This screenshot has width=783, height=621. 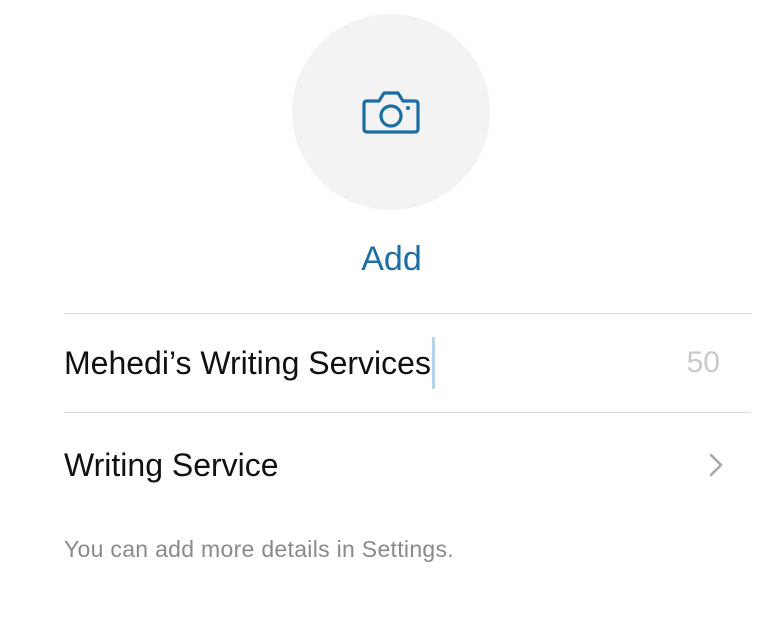 I want to click on category-label: Writing Service, so click(x=171, y=464).